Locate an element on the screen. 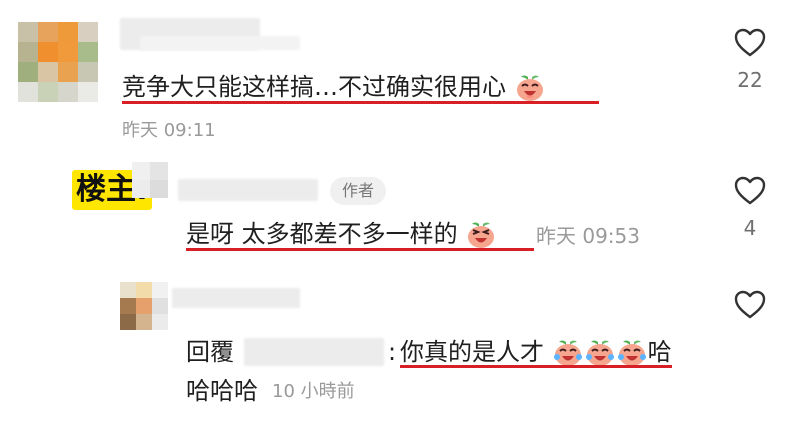 The image size is (800, 423). timestamp: 10 小時前 is located at coordinates (313, 391).